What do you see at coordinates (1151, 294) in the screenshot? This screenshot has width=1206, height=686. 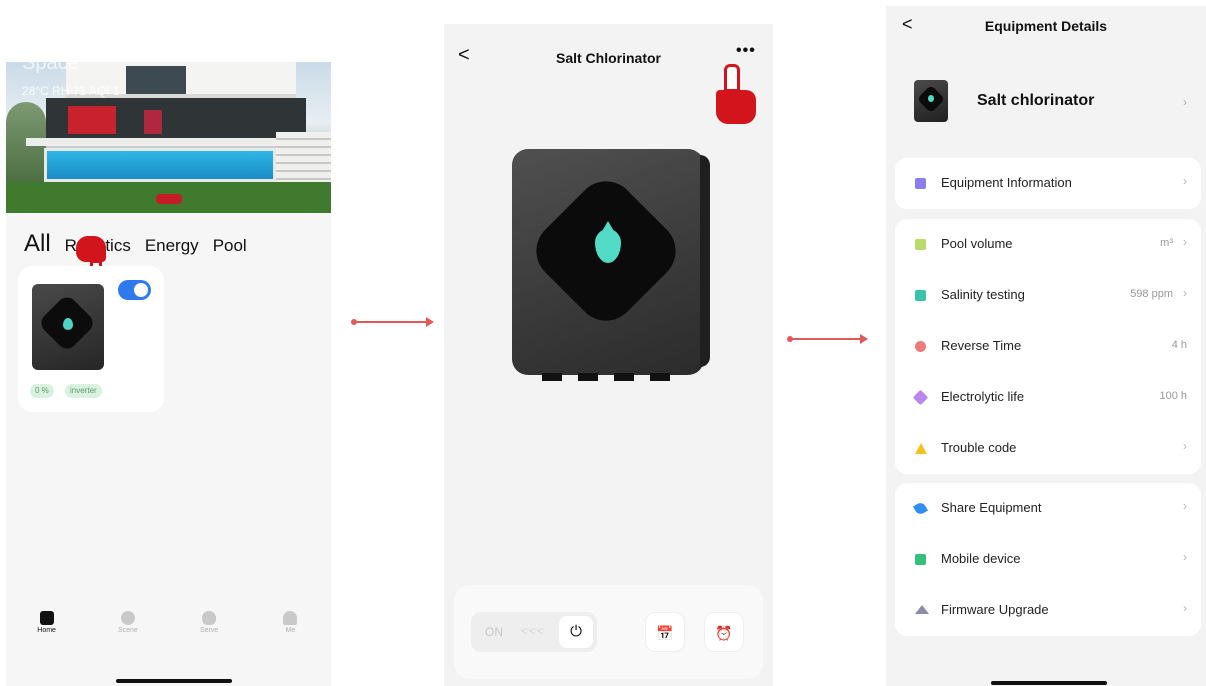 I see `row-value: 598 ppm` at bounding box center [1151, 294].